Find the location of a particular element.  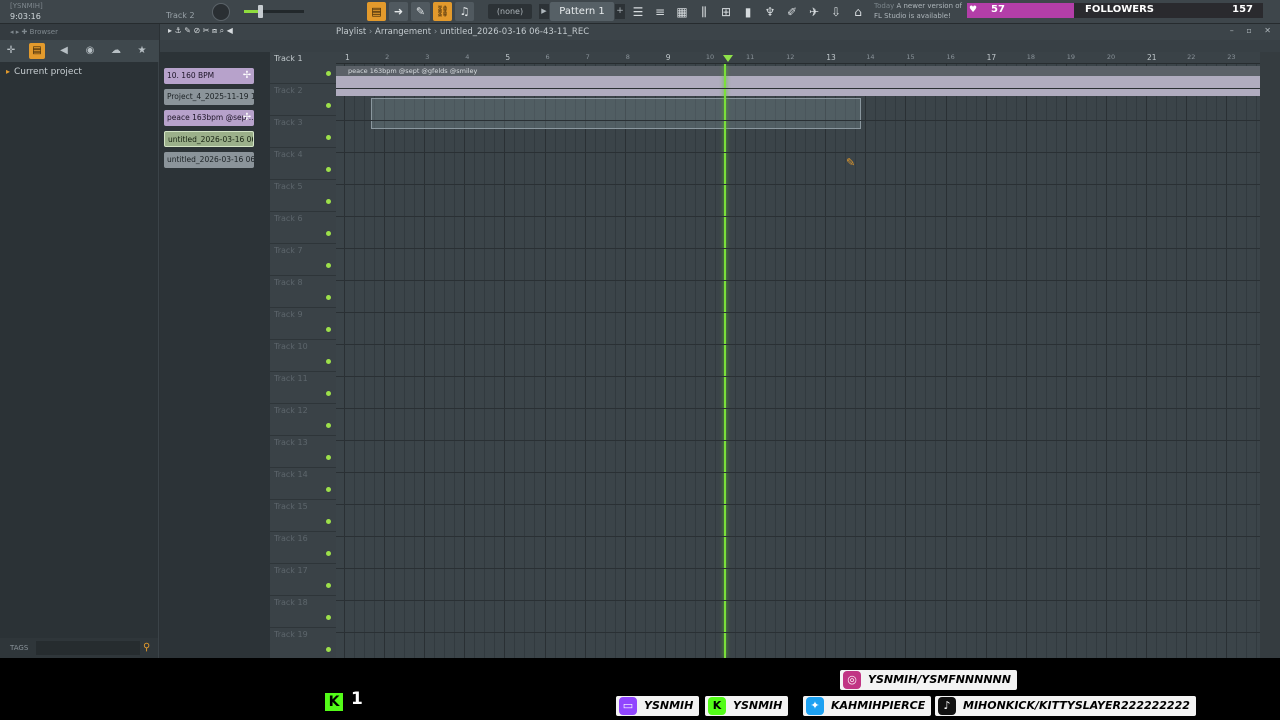

draw-tool-button: ✎ is located at coordinates (420, 11).